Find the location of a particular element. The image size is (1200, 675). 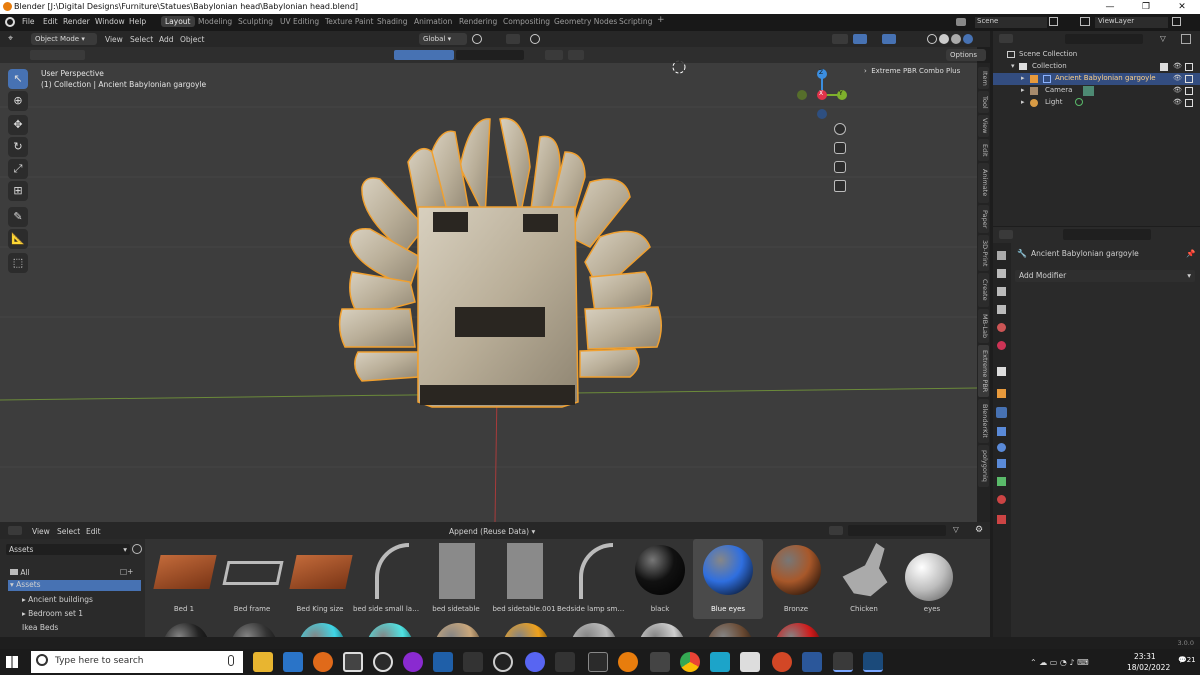

add-menu: Add is located at coordinates (166, 39).